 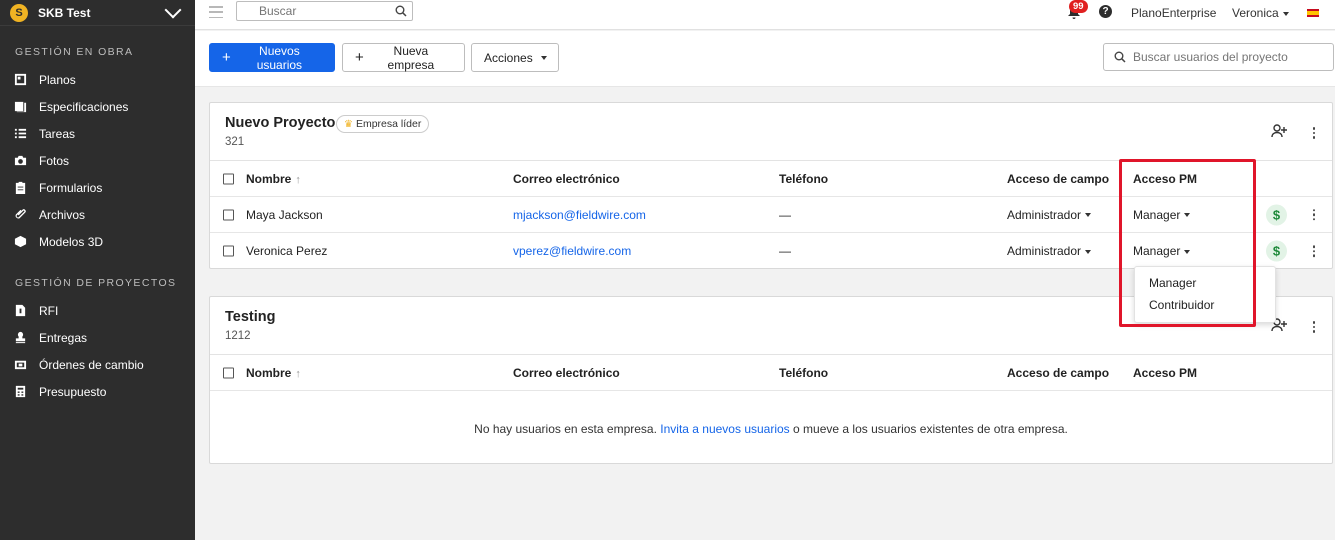 What do you see at coordinates (97, 13) in the screenshot?
I see `org-switcher: S SKB Test` at bounding box center [97, 13].